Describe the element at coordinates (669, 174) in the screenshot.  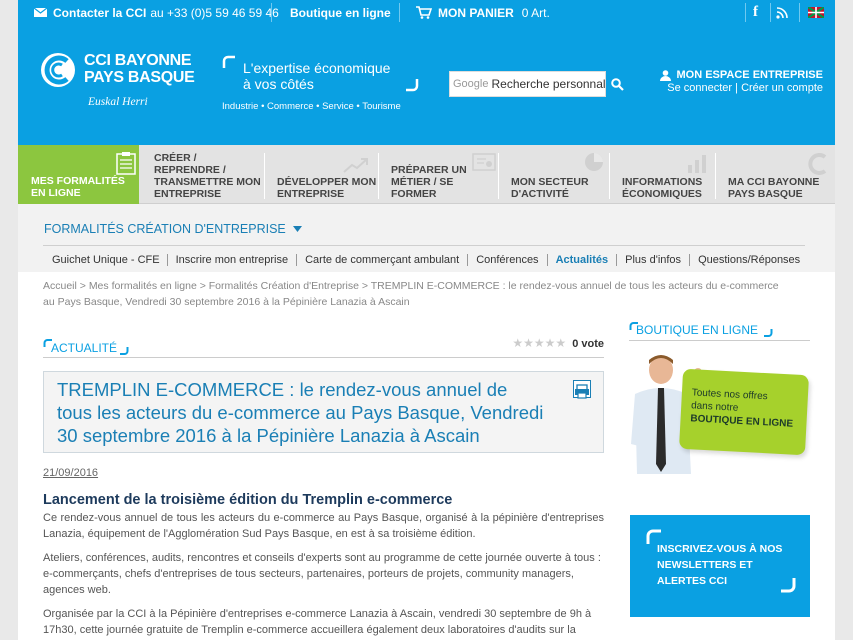
I see `nav-item-informations: INFORMATIONS ÉCONOMIQUES` at that location.